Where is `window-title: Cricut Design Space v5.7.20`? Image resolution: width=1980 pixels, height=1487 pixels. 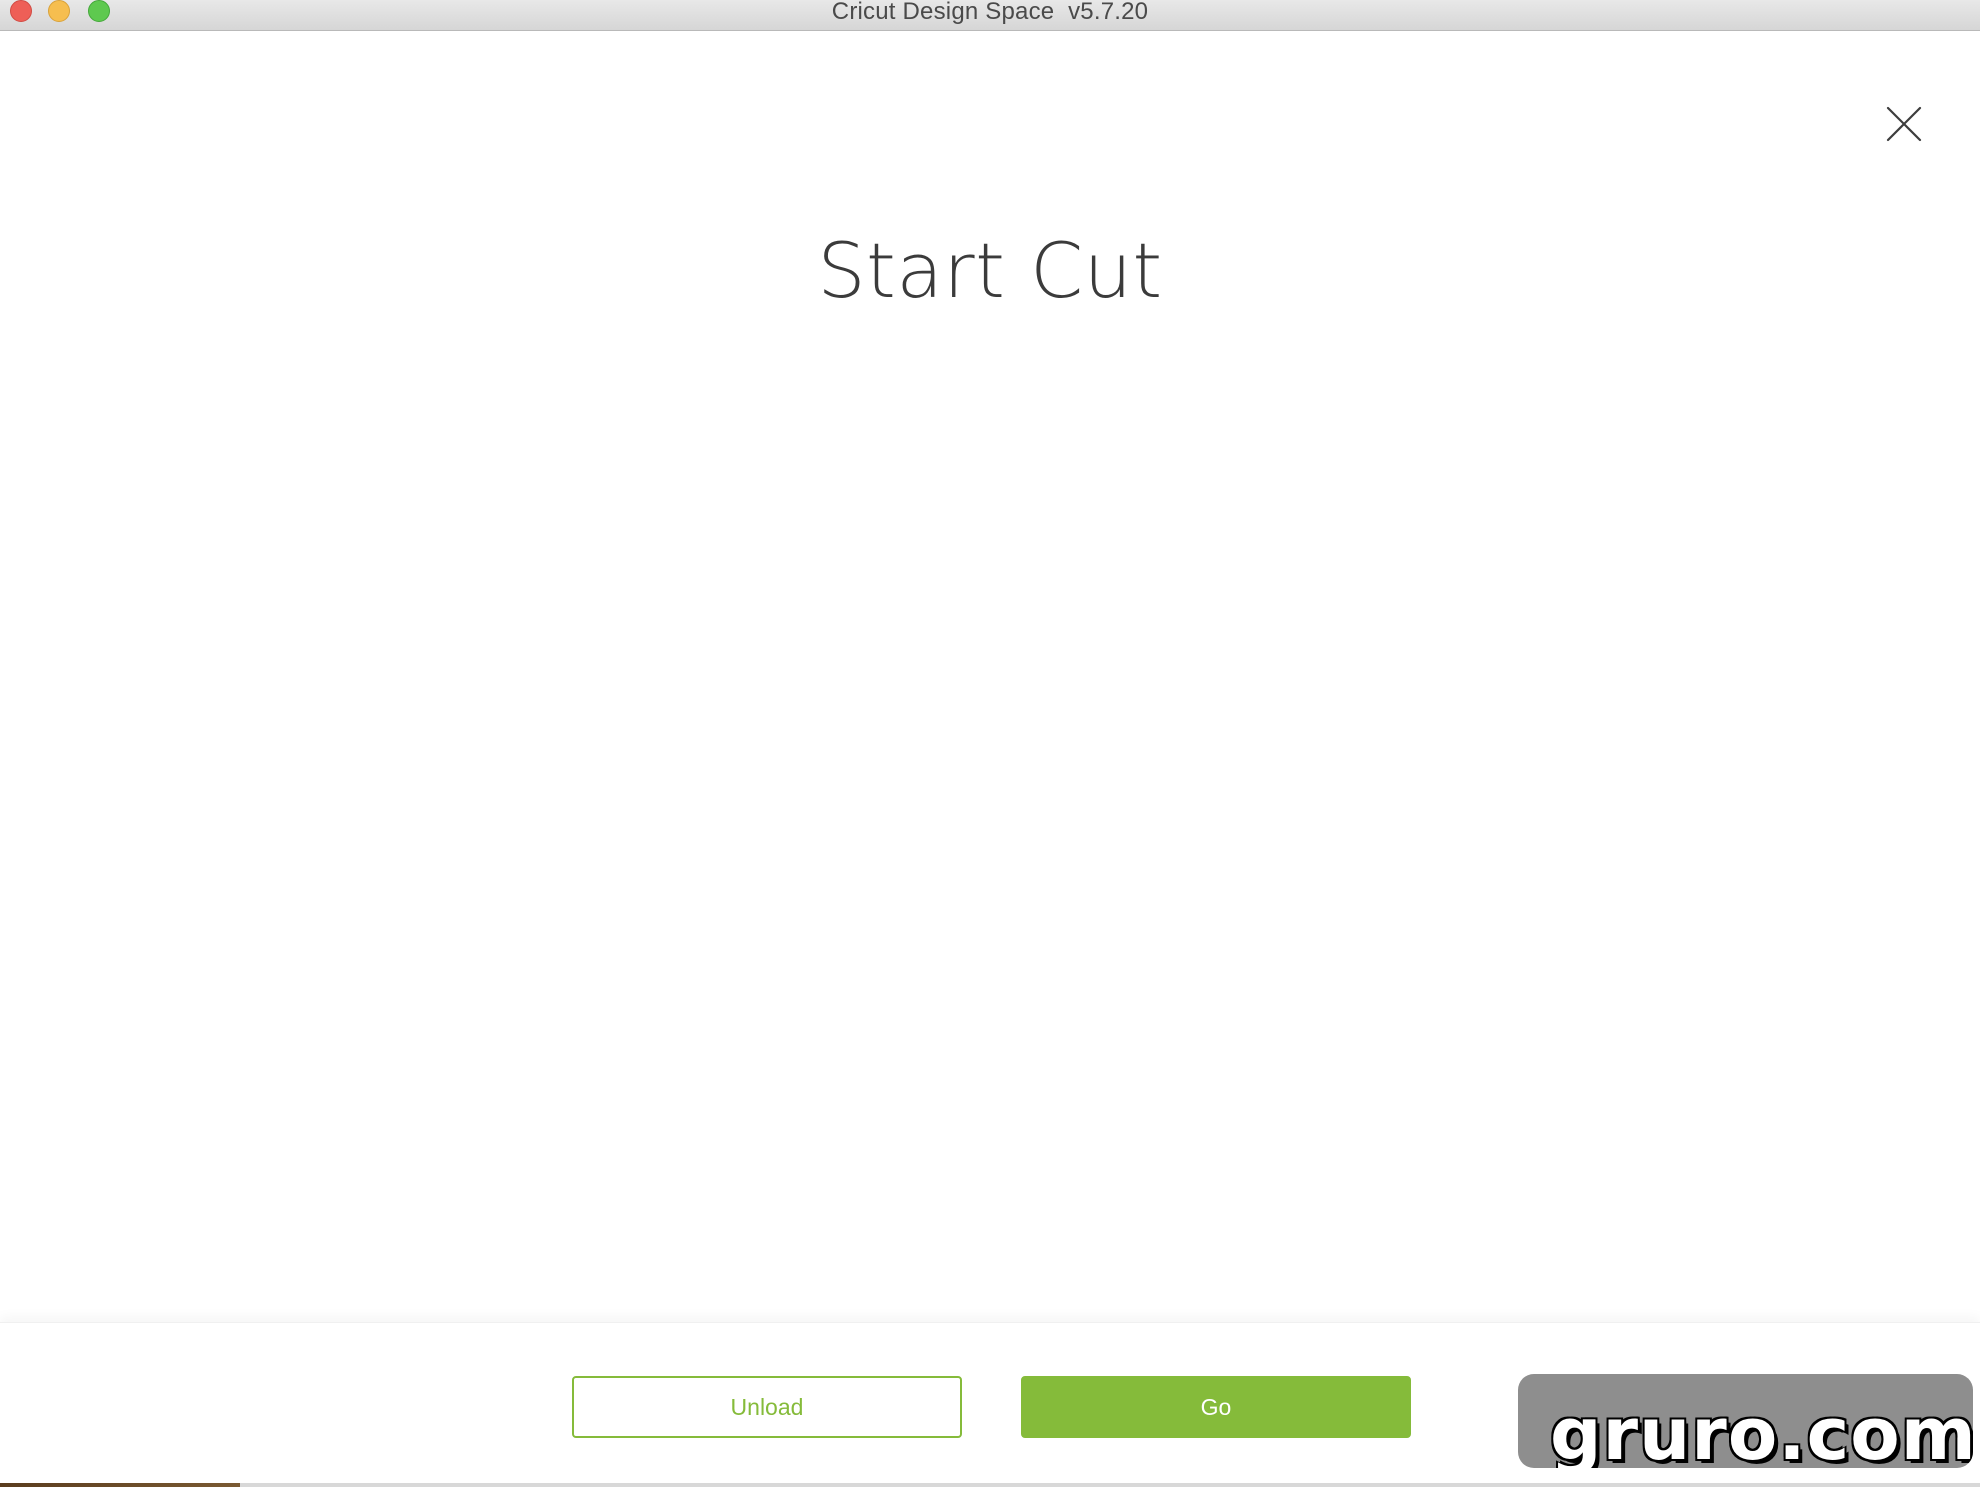 window-title: Cricut Design Space v5.7.20 is located at coordinates (990, 12).